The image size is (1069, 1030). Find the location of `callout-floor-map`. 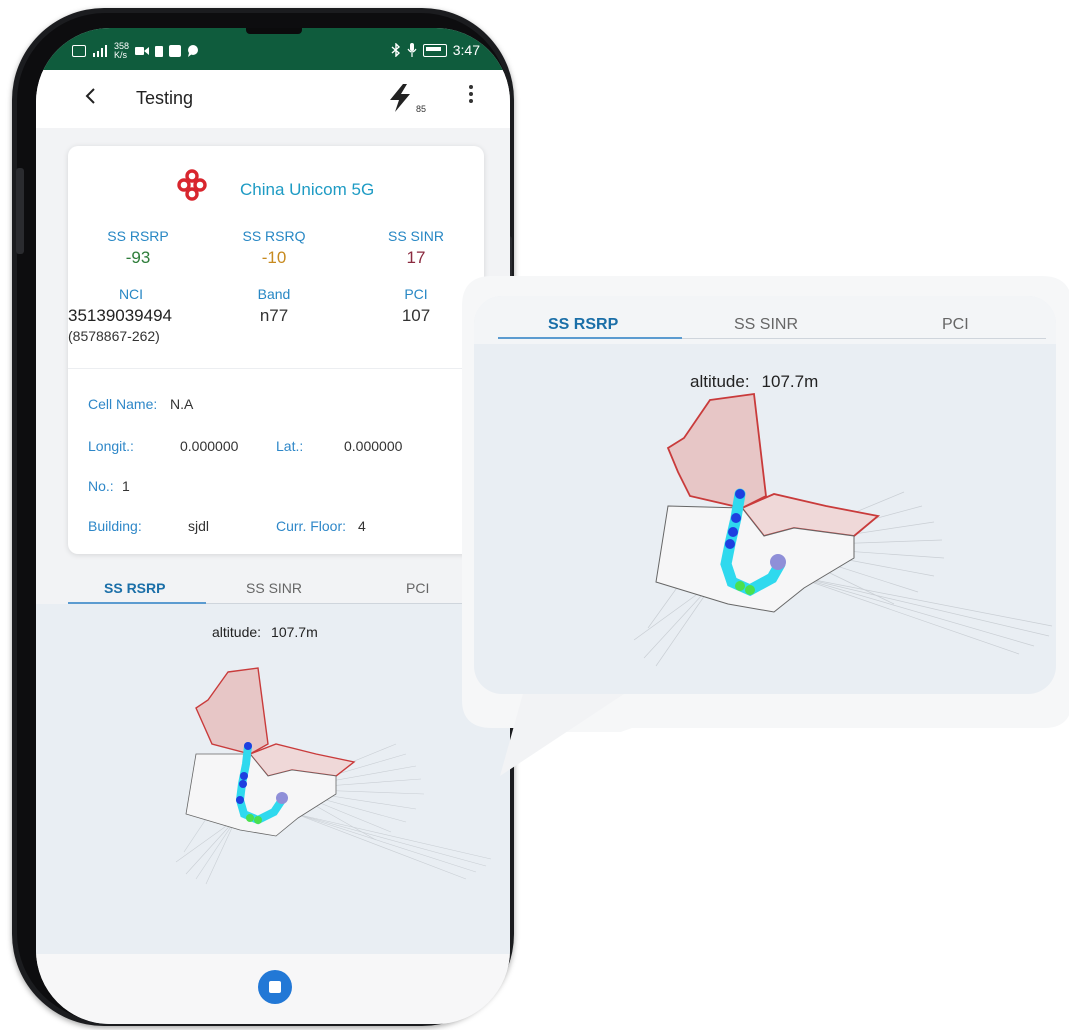

callout-floor-map is located at coordinates (843, 529).